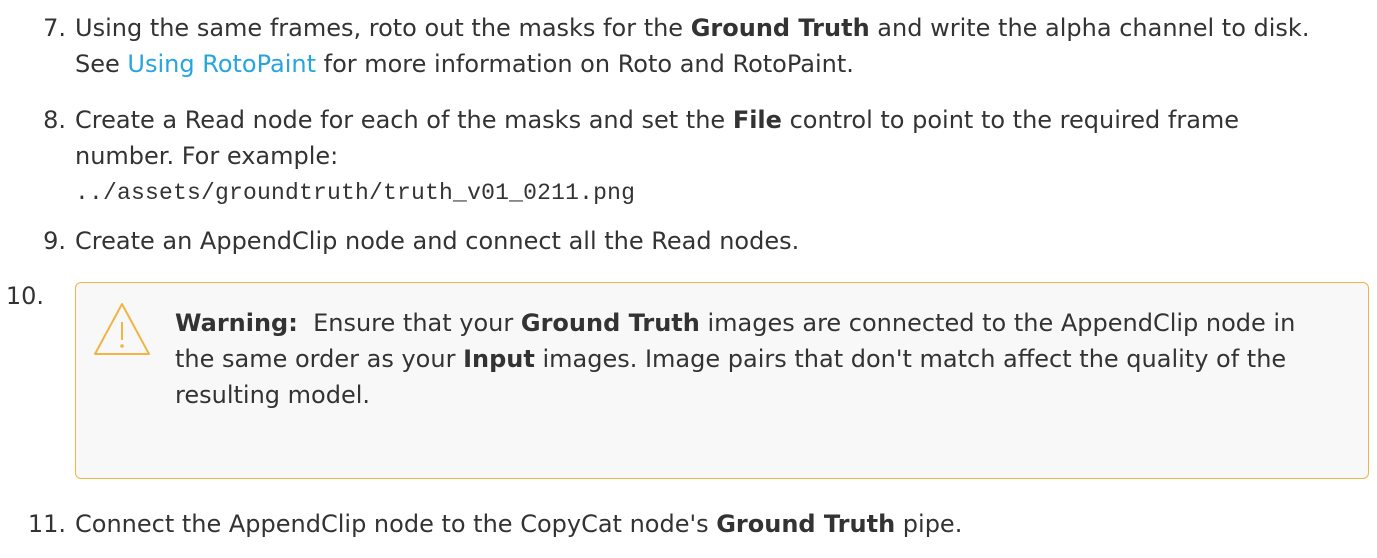 The image size is (1377, 558). I want to click on code-example: ../assets/groundtruth/truth_v01_0211.png, so click(355, 193).